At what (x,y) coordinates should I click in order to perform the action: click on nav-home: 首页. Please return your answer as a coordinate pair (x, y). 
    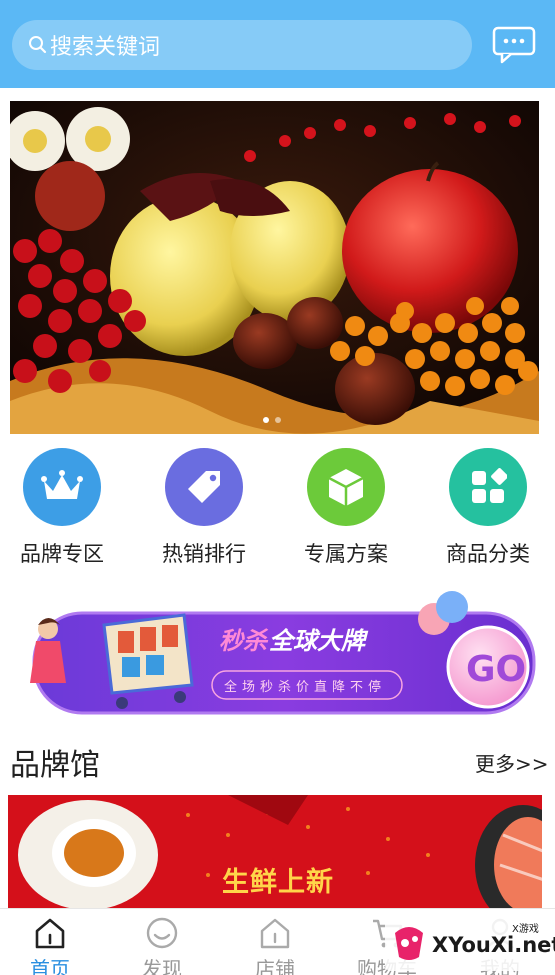
    Looking at the image, I should click on (52, 942).